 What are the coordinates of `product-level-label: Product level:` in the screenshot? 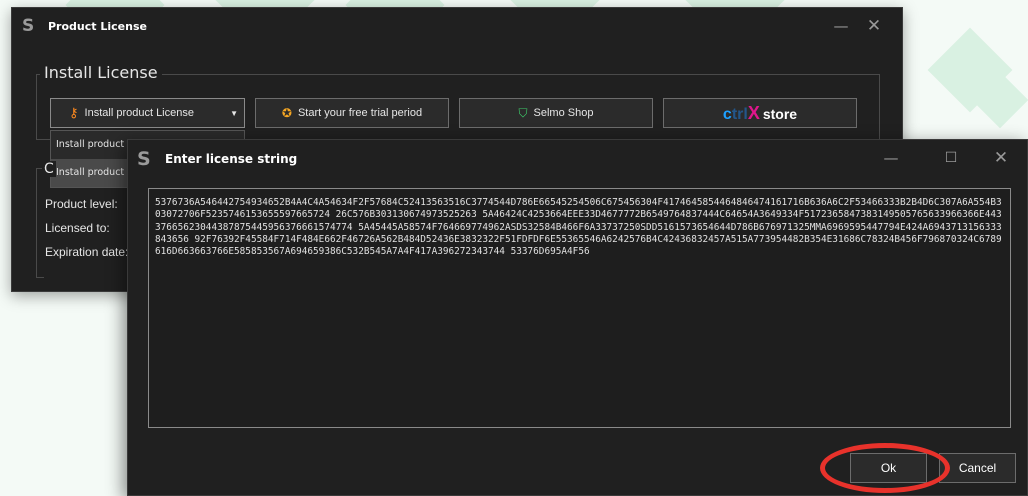 It's located at (81, 204).